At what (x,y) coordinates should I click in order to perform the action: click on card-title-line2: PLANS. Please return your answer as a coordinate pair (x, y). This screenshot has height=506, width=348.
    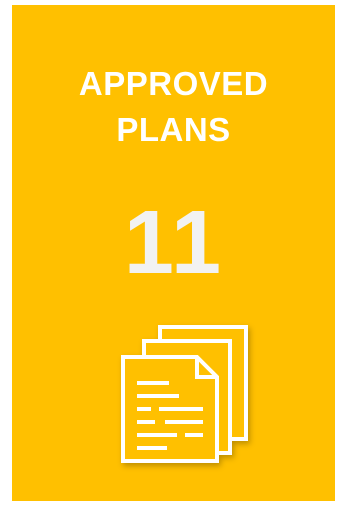
    Looking at the image, I should click on (173, 129).